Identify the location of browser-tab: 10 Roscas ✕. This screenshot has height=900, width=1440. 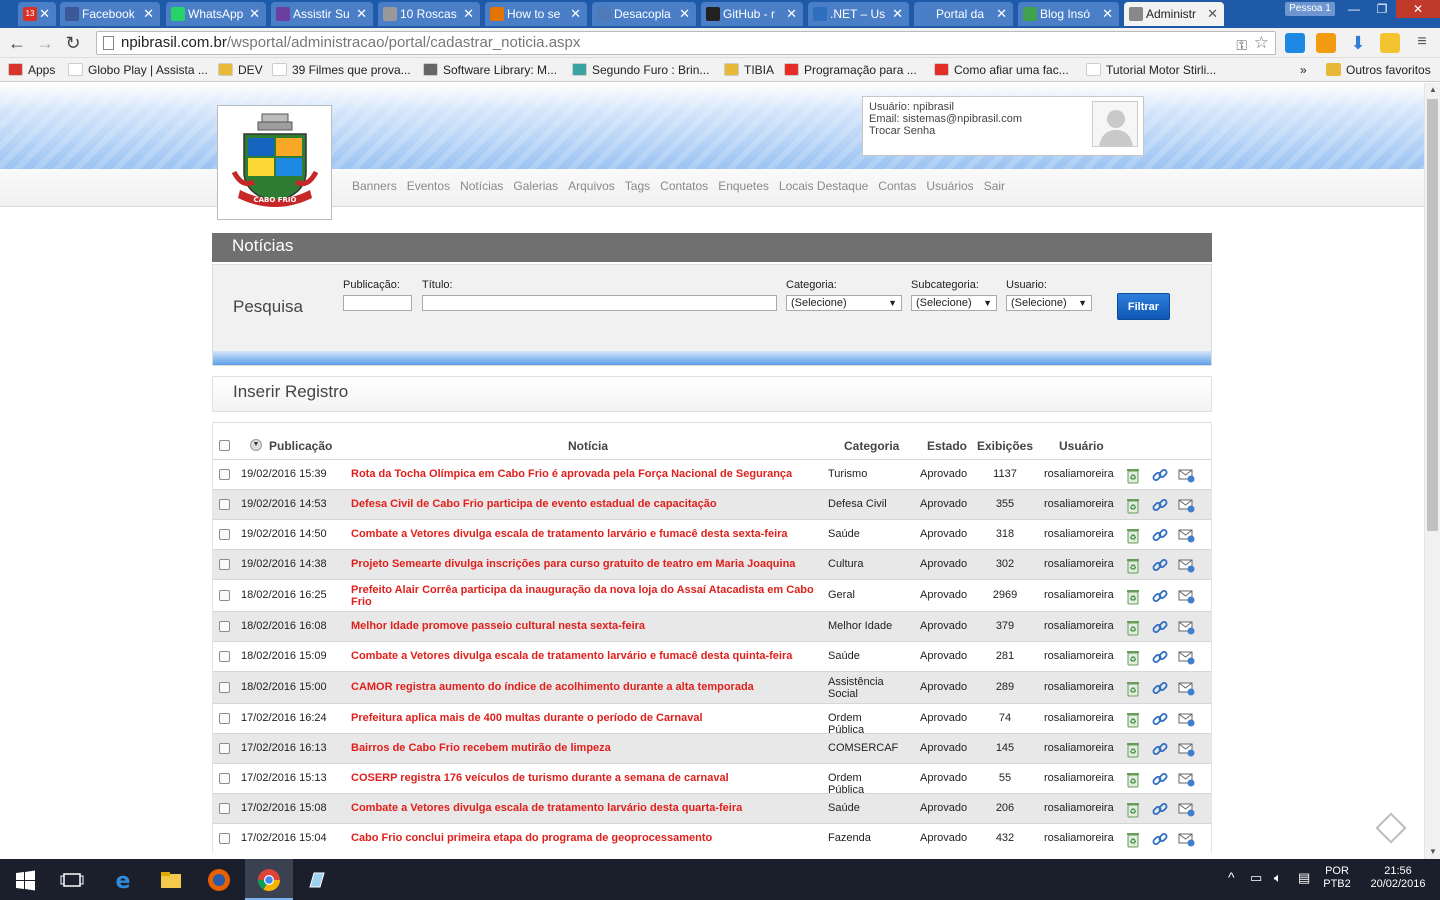
(429, 14).